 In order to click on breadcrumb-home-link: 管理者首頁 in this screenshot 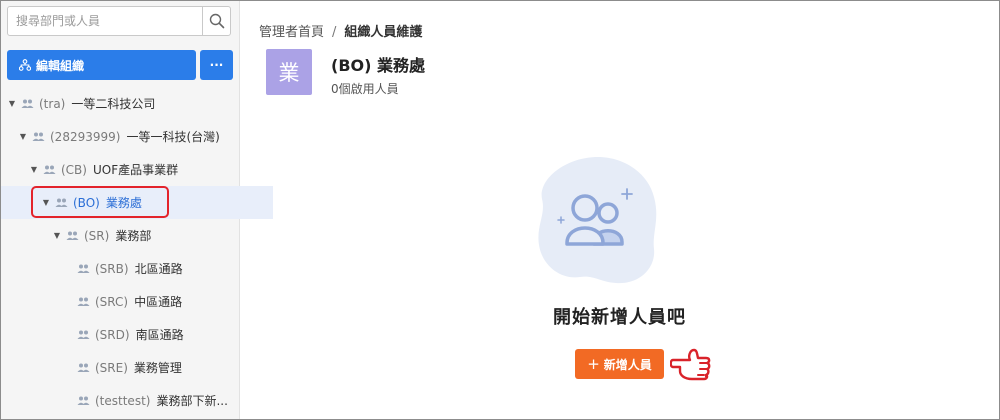, I will do `click(291, 32)`.